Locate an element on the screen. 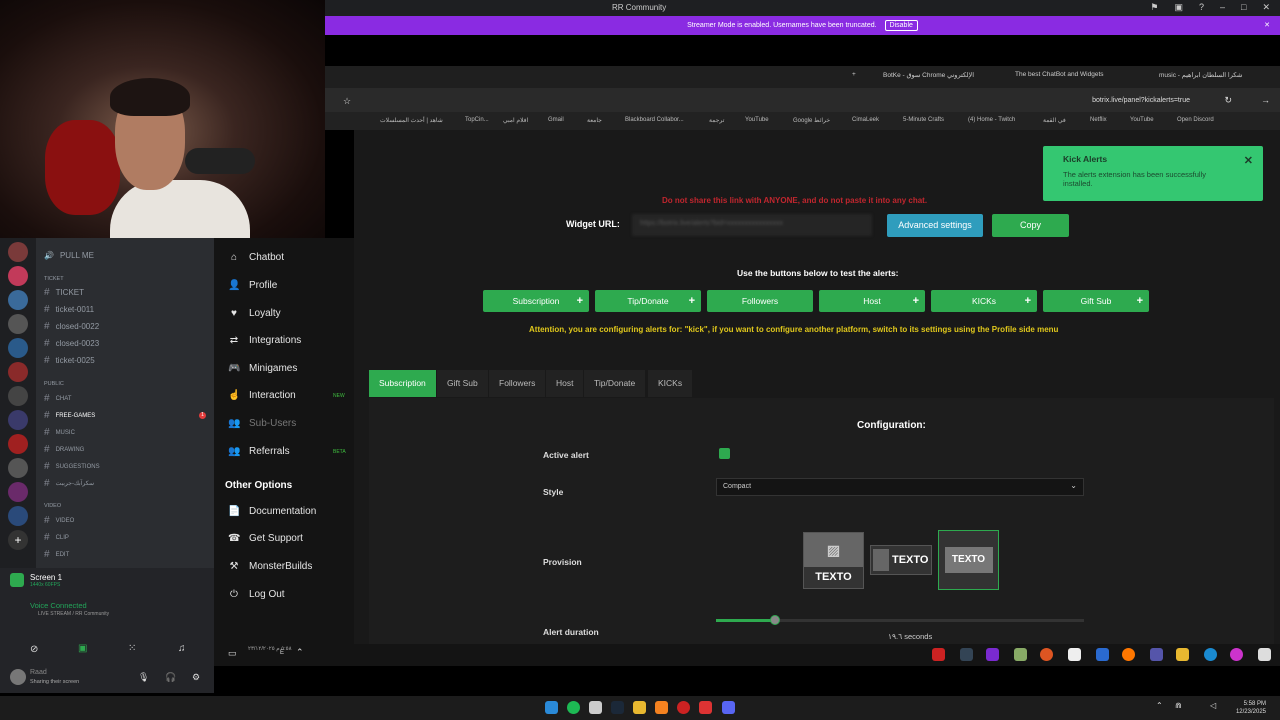 This screenshot has height=720, width=1280. advanced-settings-button: Advanced settings is located at coordinates (935, 225).